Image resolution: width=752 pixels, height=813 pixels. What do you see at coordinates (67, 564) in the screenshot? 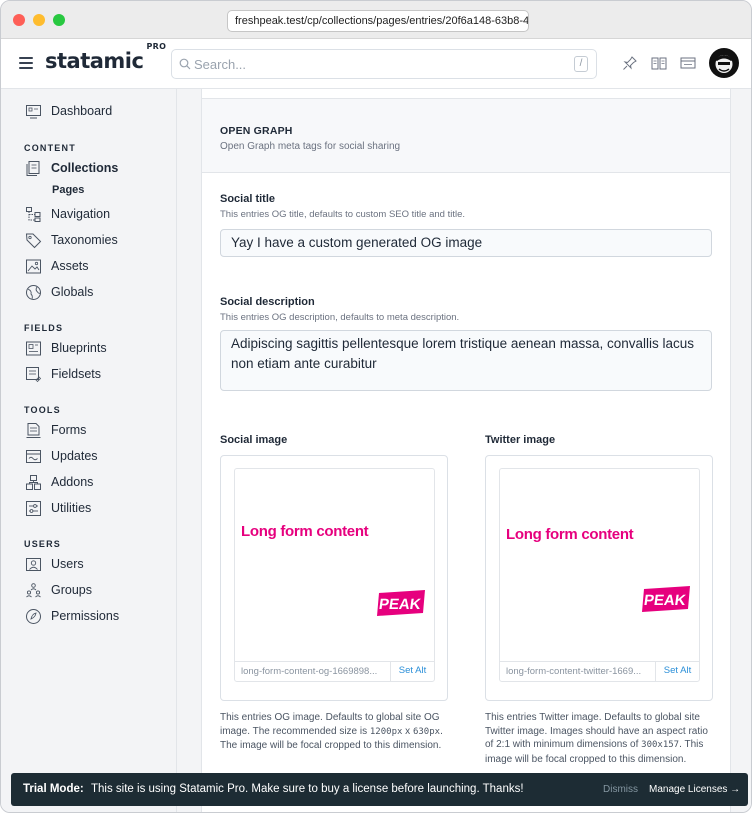
I see `sidebar-item-label: Users` at bounding box center [67, 564].